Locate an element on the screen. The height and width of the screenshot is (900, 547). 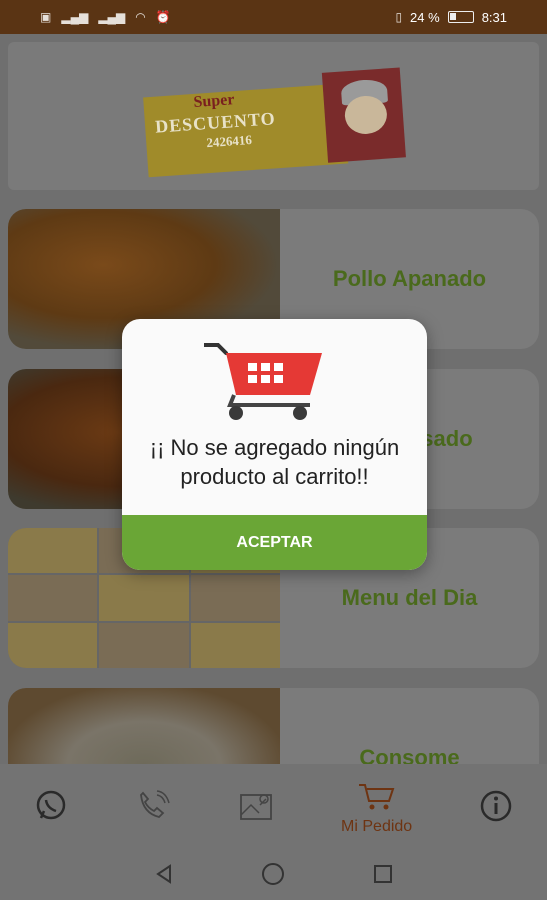
wifi-icon: ◠ is located at coordinates (140, 17).